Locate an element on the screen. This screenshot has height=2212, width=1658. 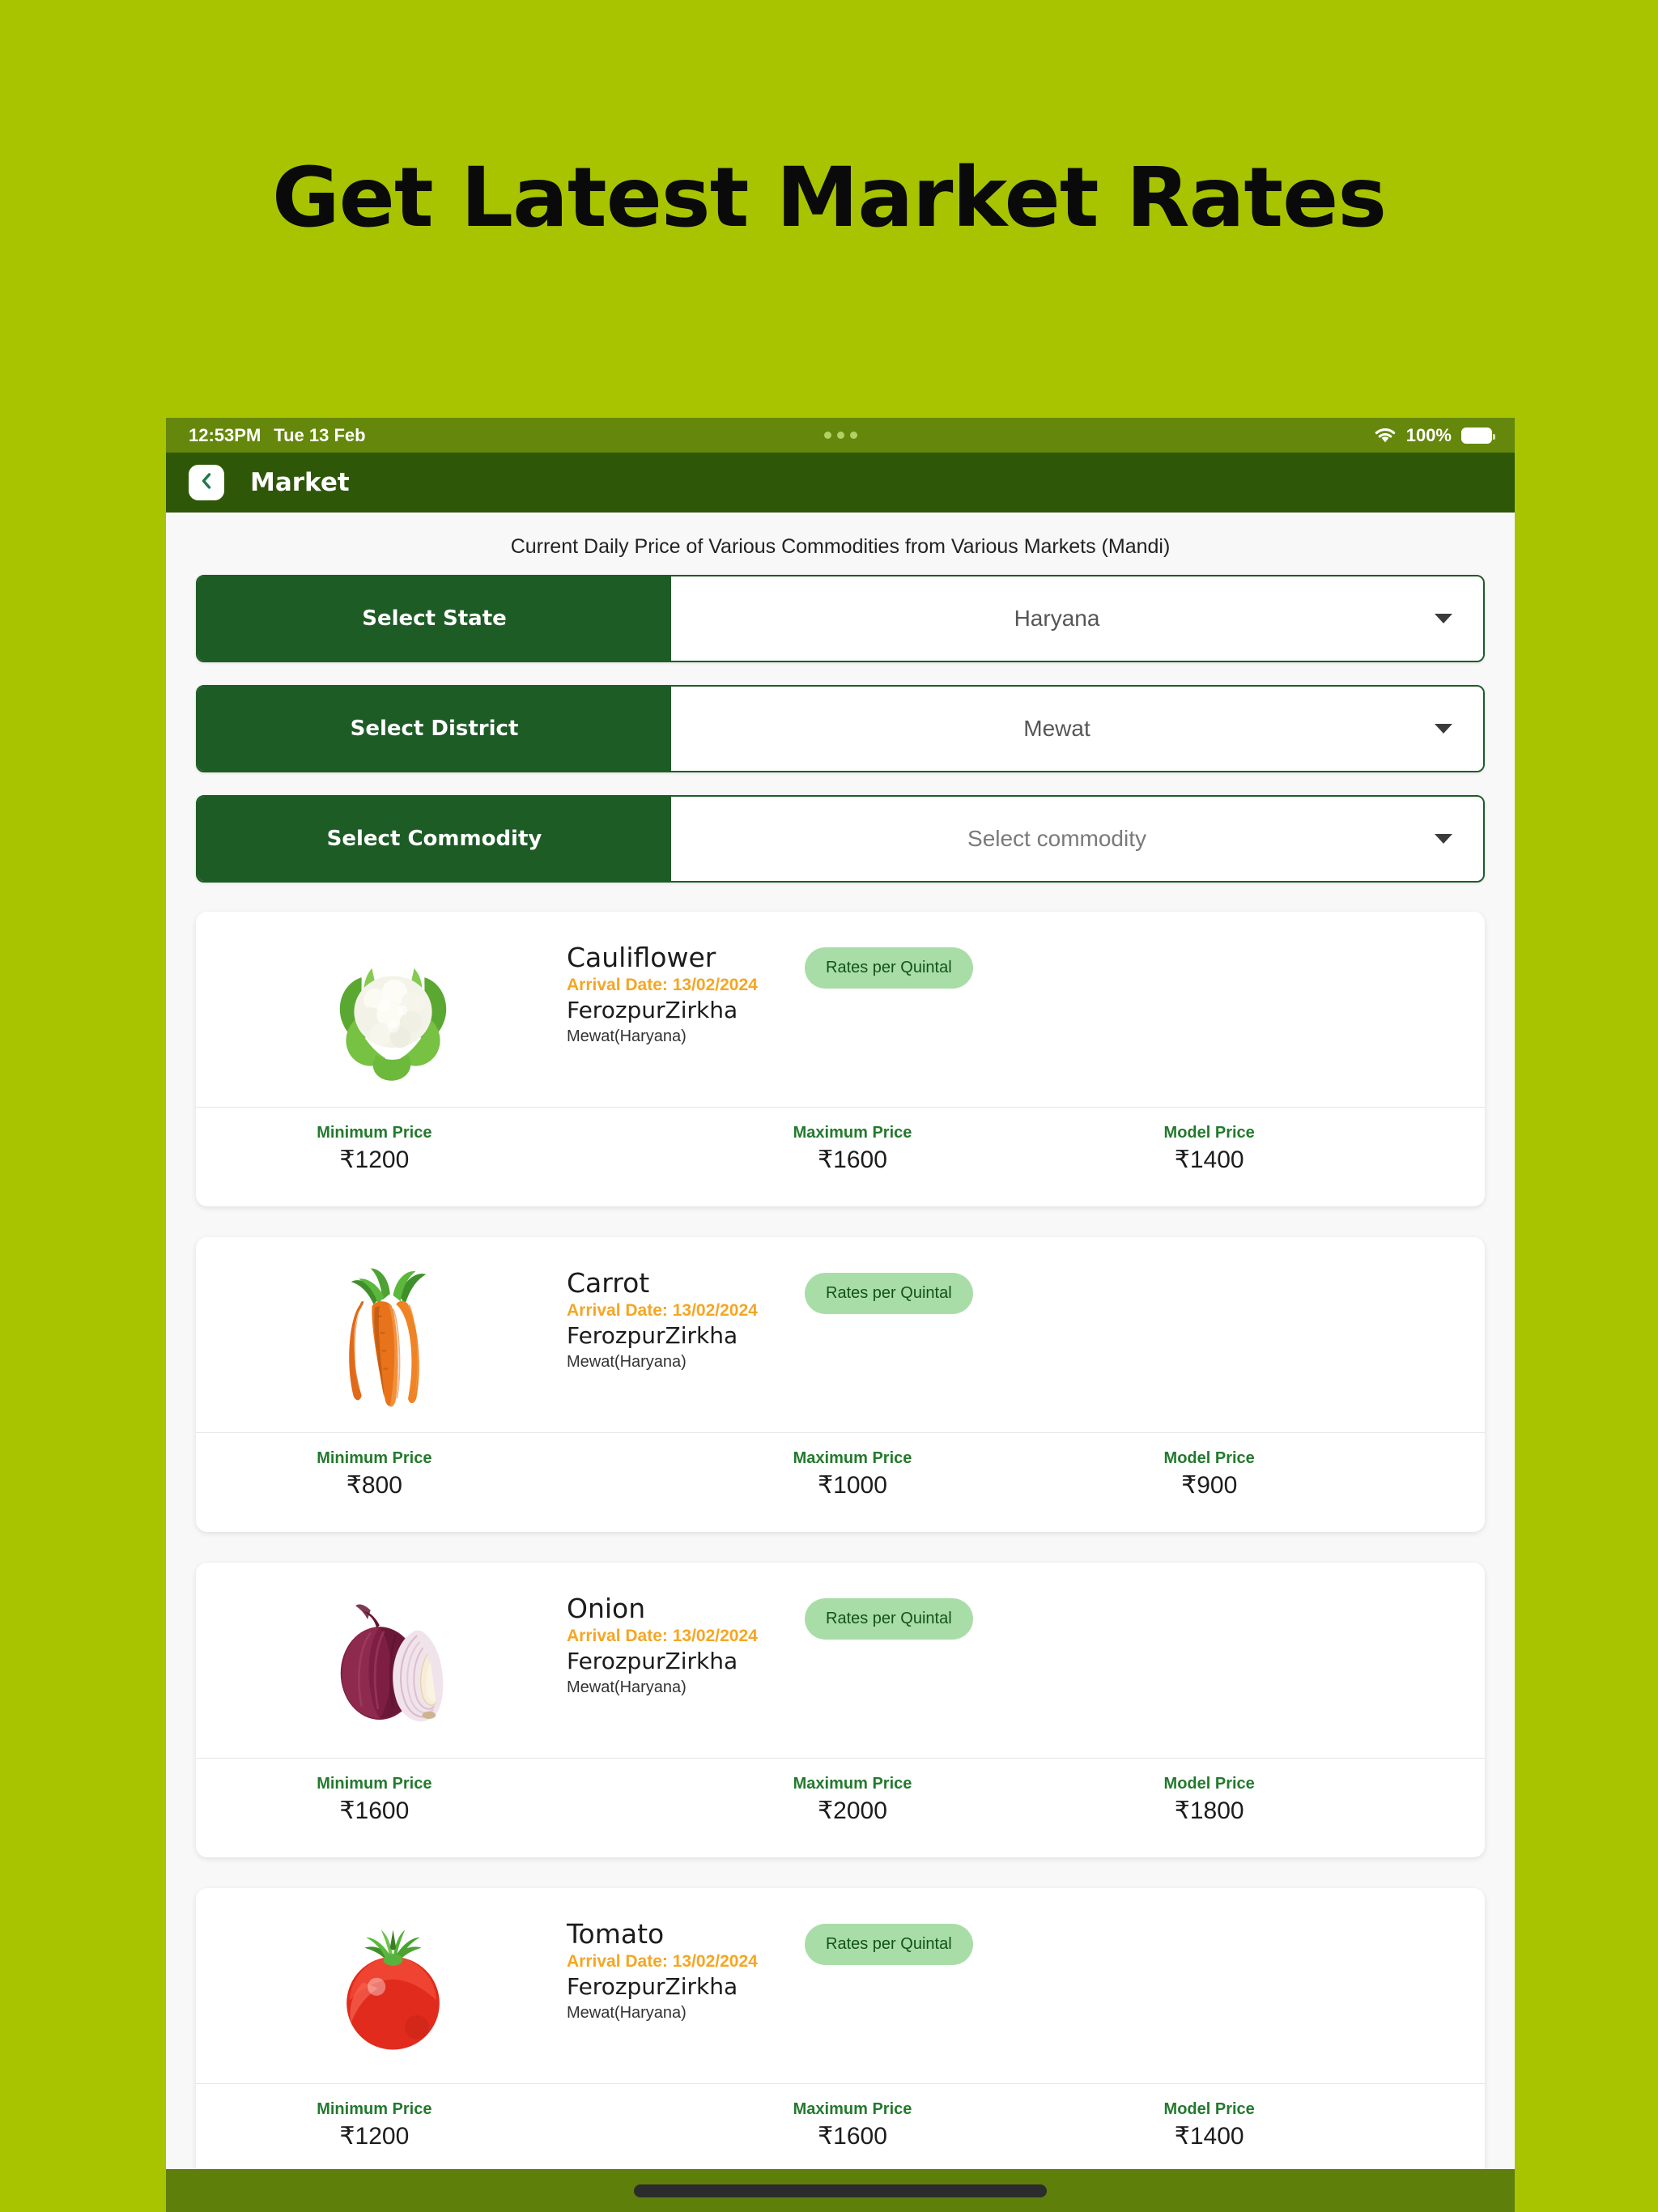
select-commodity-row: Select Commodity Select commodity is located at coordinates (840, 839).